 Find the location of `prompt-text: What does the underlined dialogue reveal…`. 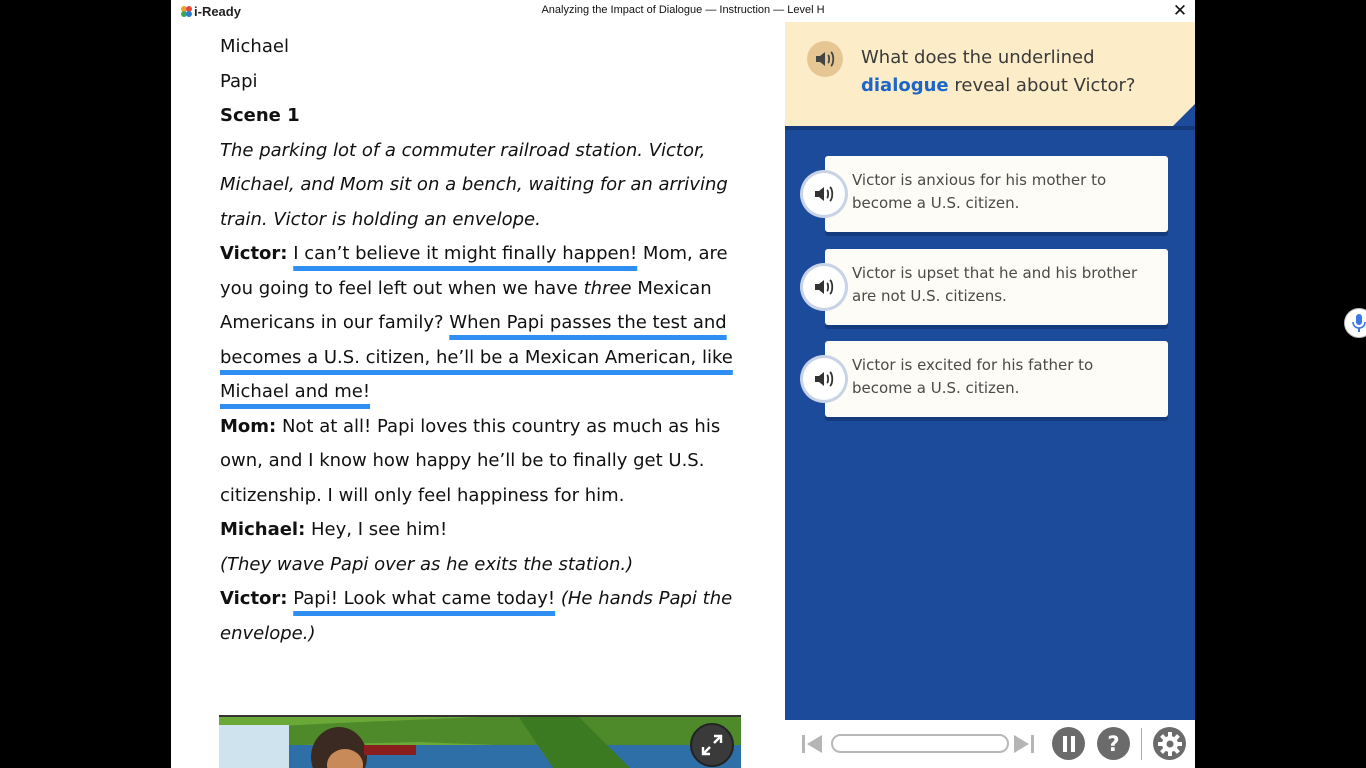

prompt-text: What does the underlined dialogue reveal… is located at coordinates (1021, 72).